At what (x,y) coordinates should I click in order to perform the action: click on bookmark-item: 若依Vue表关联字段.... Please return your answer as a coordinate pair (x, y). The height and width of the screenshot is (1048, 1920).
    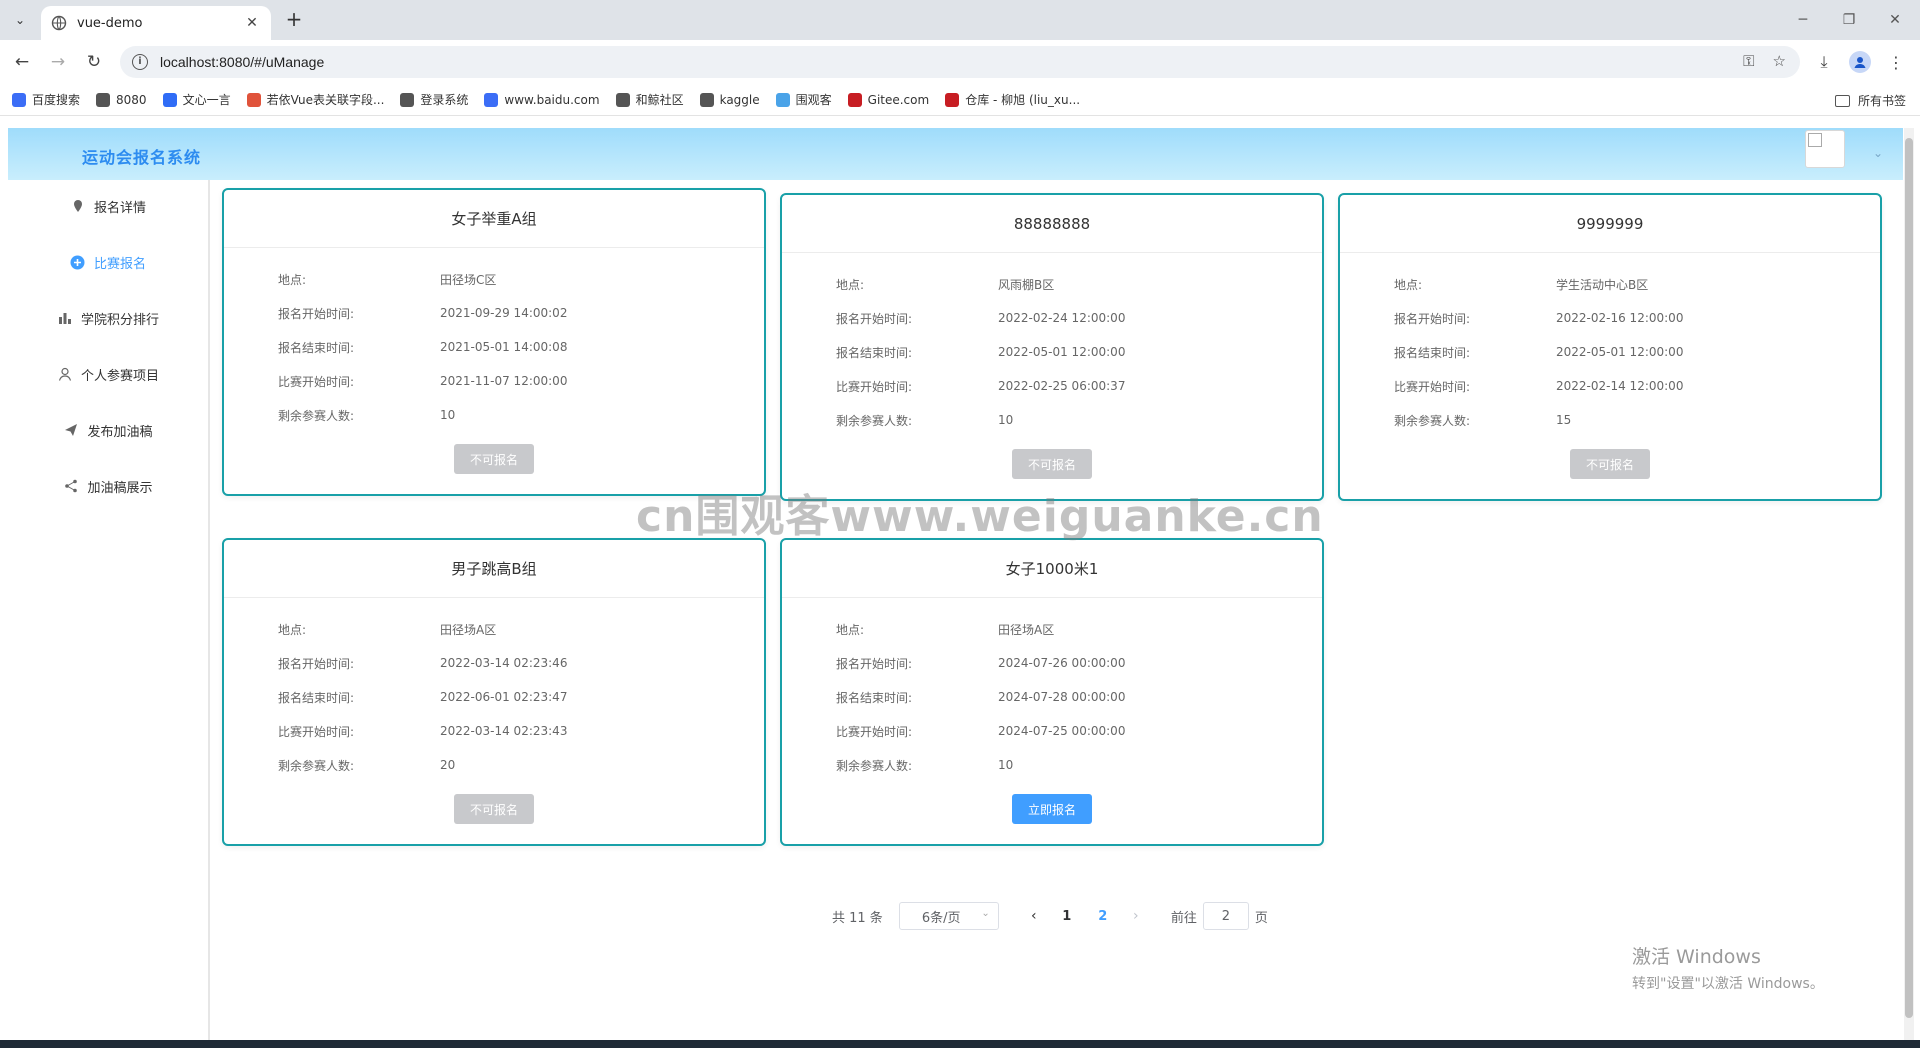
    Looking at the image, I should click on (315, 99).